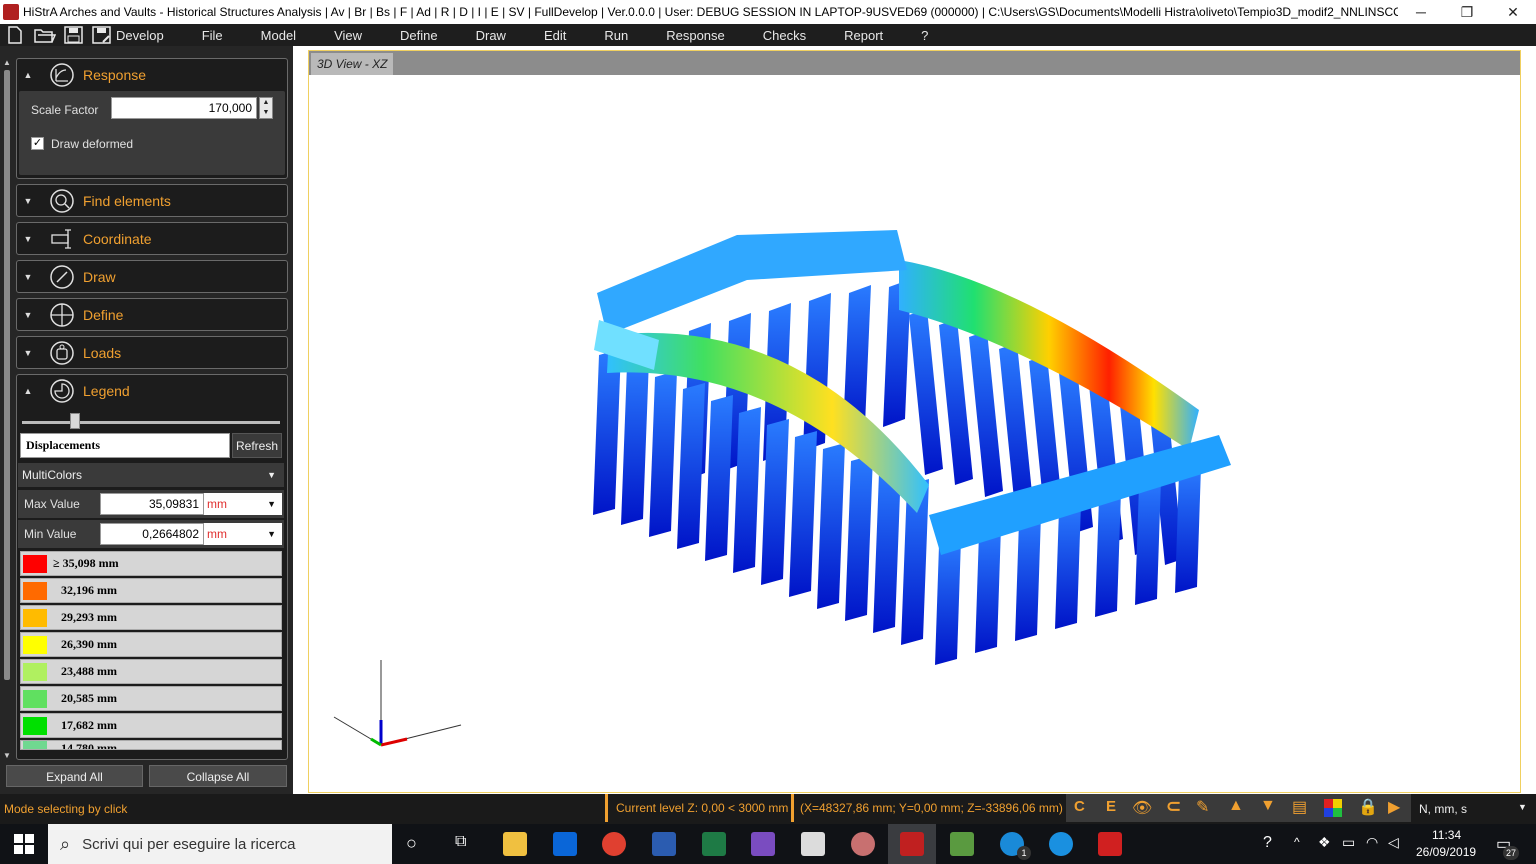 This screenshot has height=864, width=1536. I want to click on max-unit-select: mm ▼, so click(243, 504).